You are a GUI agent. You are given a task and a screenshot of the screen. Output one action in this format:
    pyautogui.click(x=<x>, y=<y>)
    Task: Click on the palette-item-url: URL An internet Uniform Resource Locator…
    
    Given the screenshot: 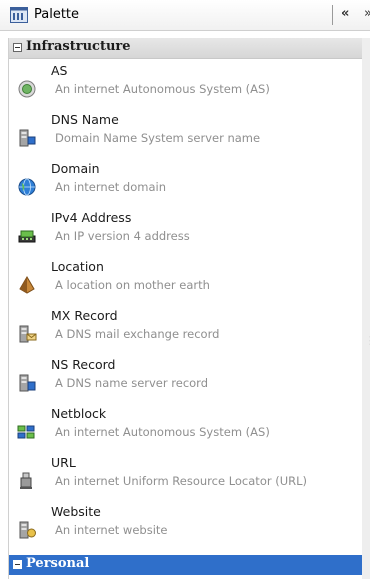 What is the action you would take?
    pyautogui.click(x=185, y=478)
    